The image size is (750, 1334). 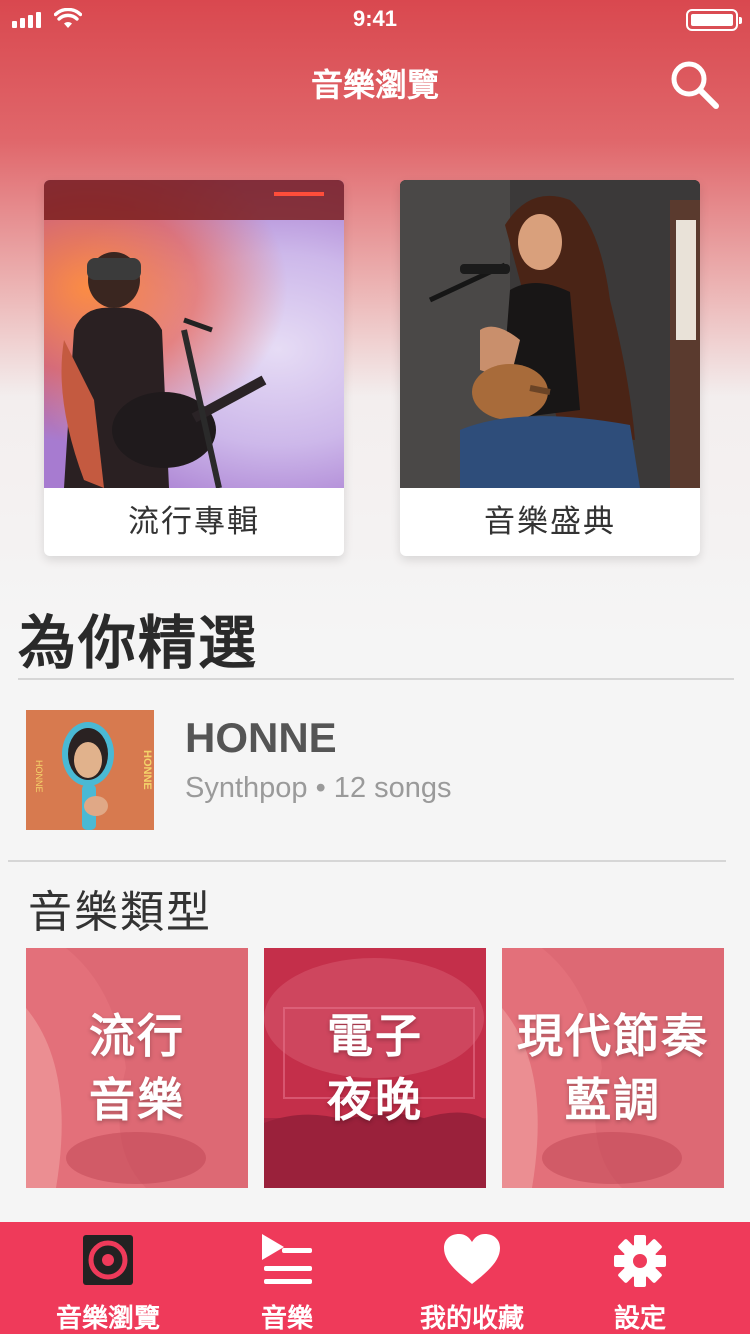 What do you see at coordinates (286, 1319) in the screenshot?
I see `tab-label: 音樂` at bounding box center [286, 1319].